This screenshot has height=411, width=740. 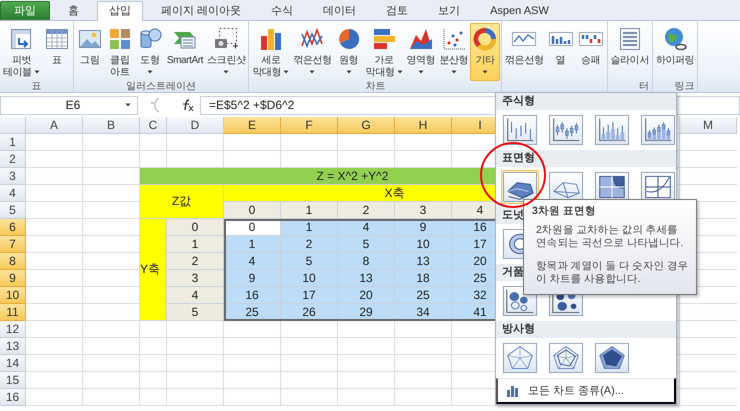 What do you see at coordinates (161, 86) in the screenshot?
I see `group-label: 일러스트레이션` at bounding box center [161, 86].